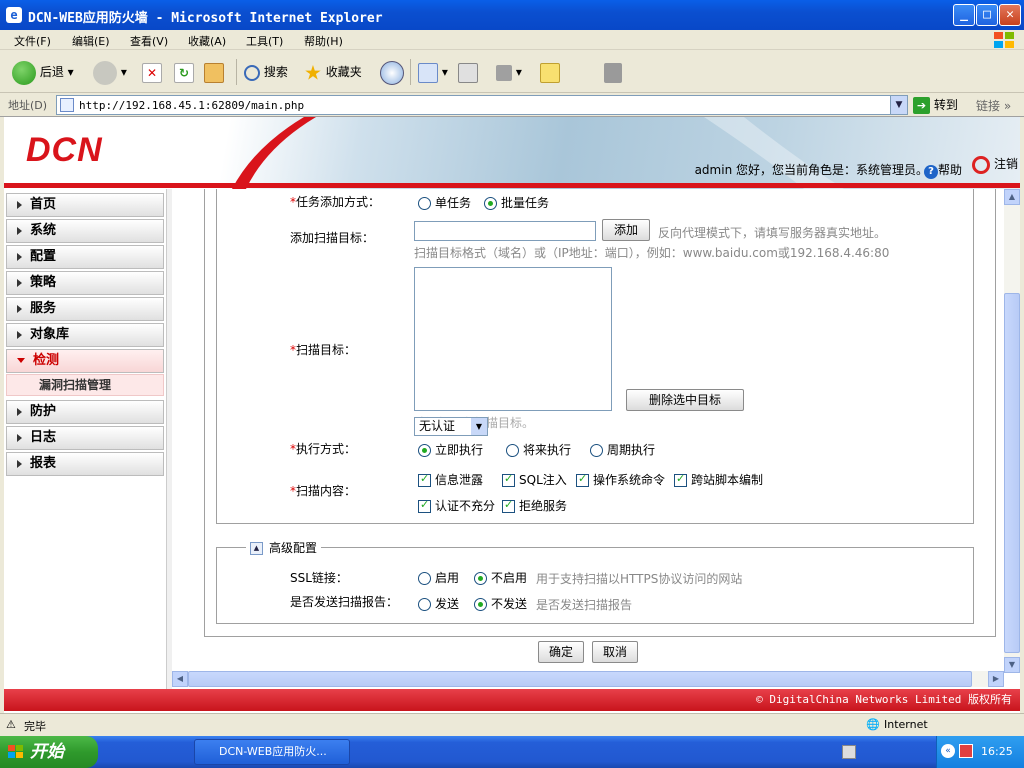 Image resolution: width=1024 pixels, height=768 pixels. Describe the element at coordinates (323, 41) in the screenshot. I see `menu-help: 帮助(H)` at that location.